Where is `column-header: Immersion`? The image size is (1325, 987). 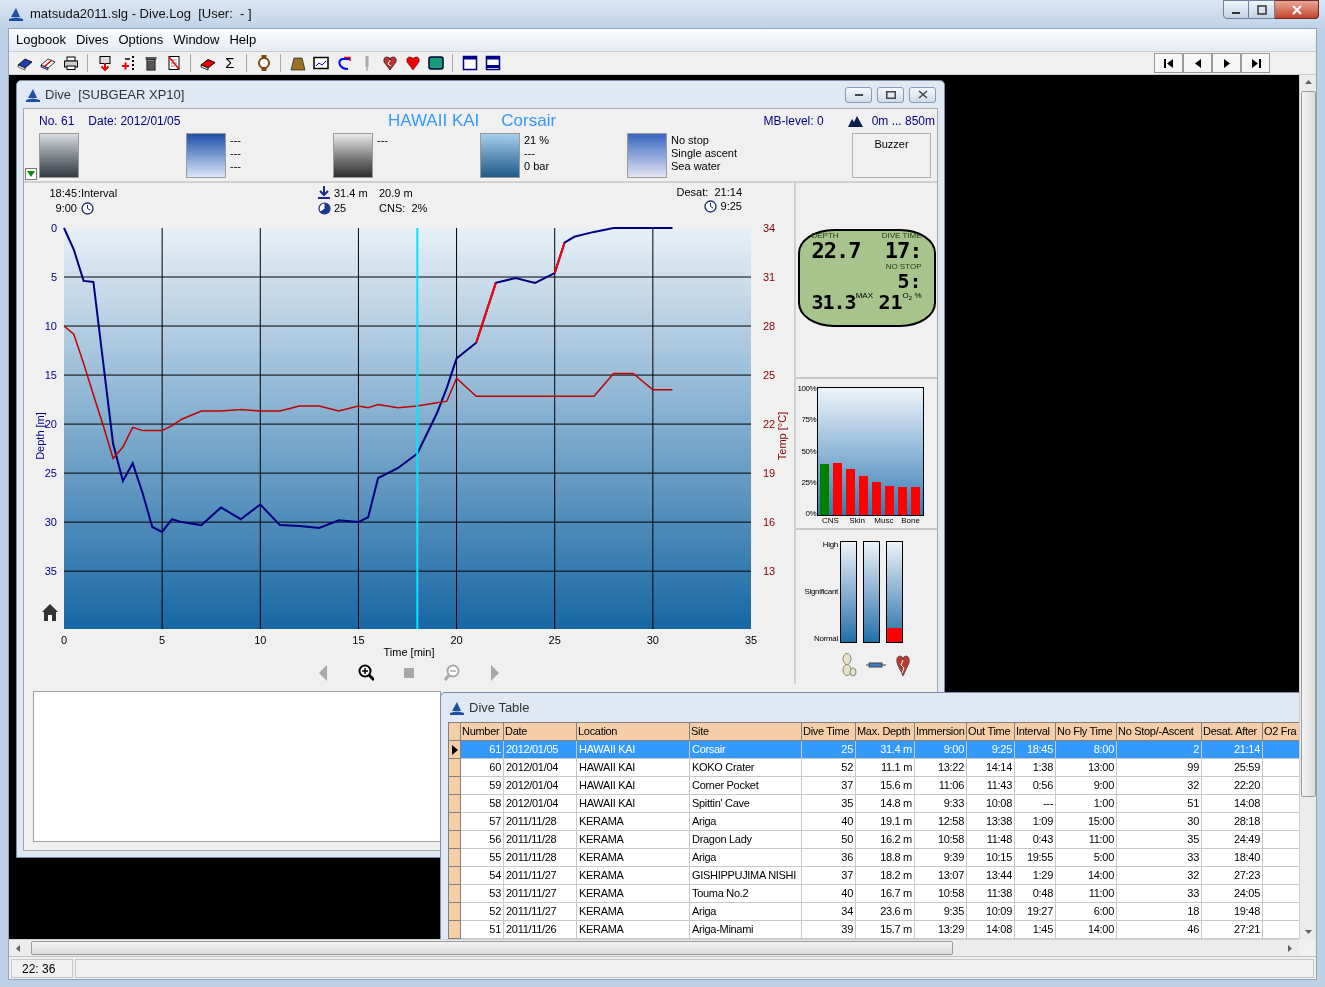 column-header: Immersion is located at coordinates (941, 732).